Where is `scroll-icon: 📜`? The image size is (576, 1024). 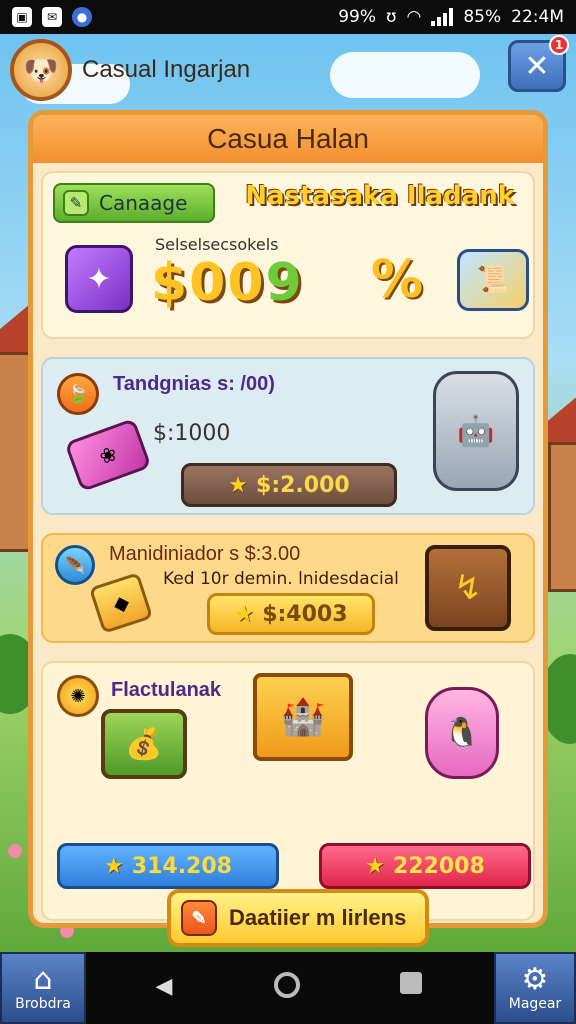 scroll-icon: 📜 is located at coordinates (493, 280).